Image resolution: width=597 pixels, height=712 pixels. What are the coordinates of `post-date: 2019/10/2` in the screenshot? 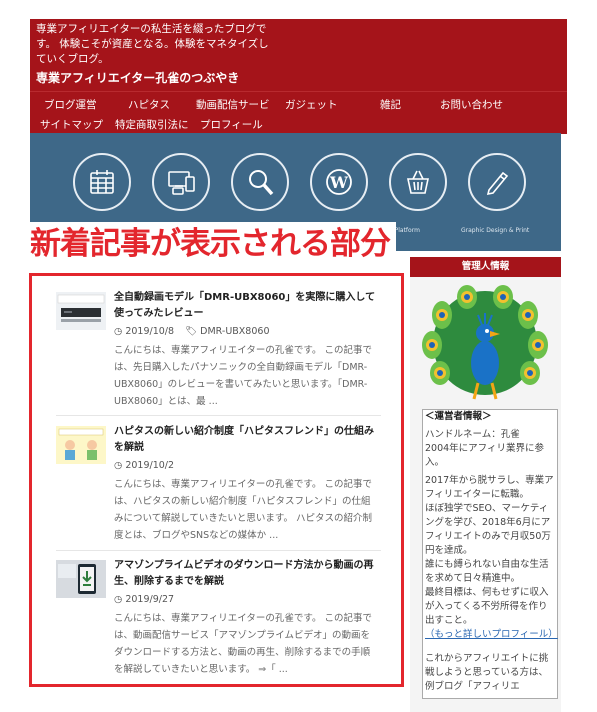 It's located at (150, 465).